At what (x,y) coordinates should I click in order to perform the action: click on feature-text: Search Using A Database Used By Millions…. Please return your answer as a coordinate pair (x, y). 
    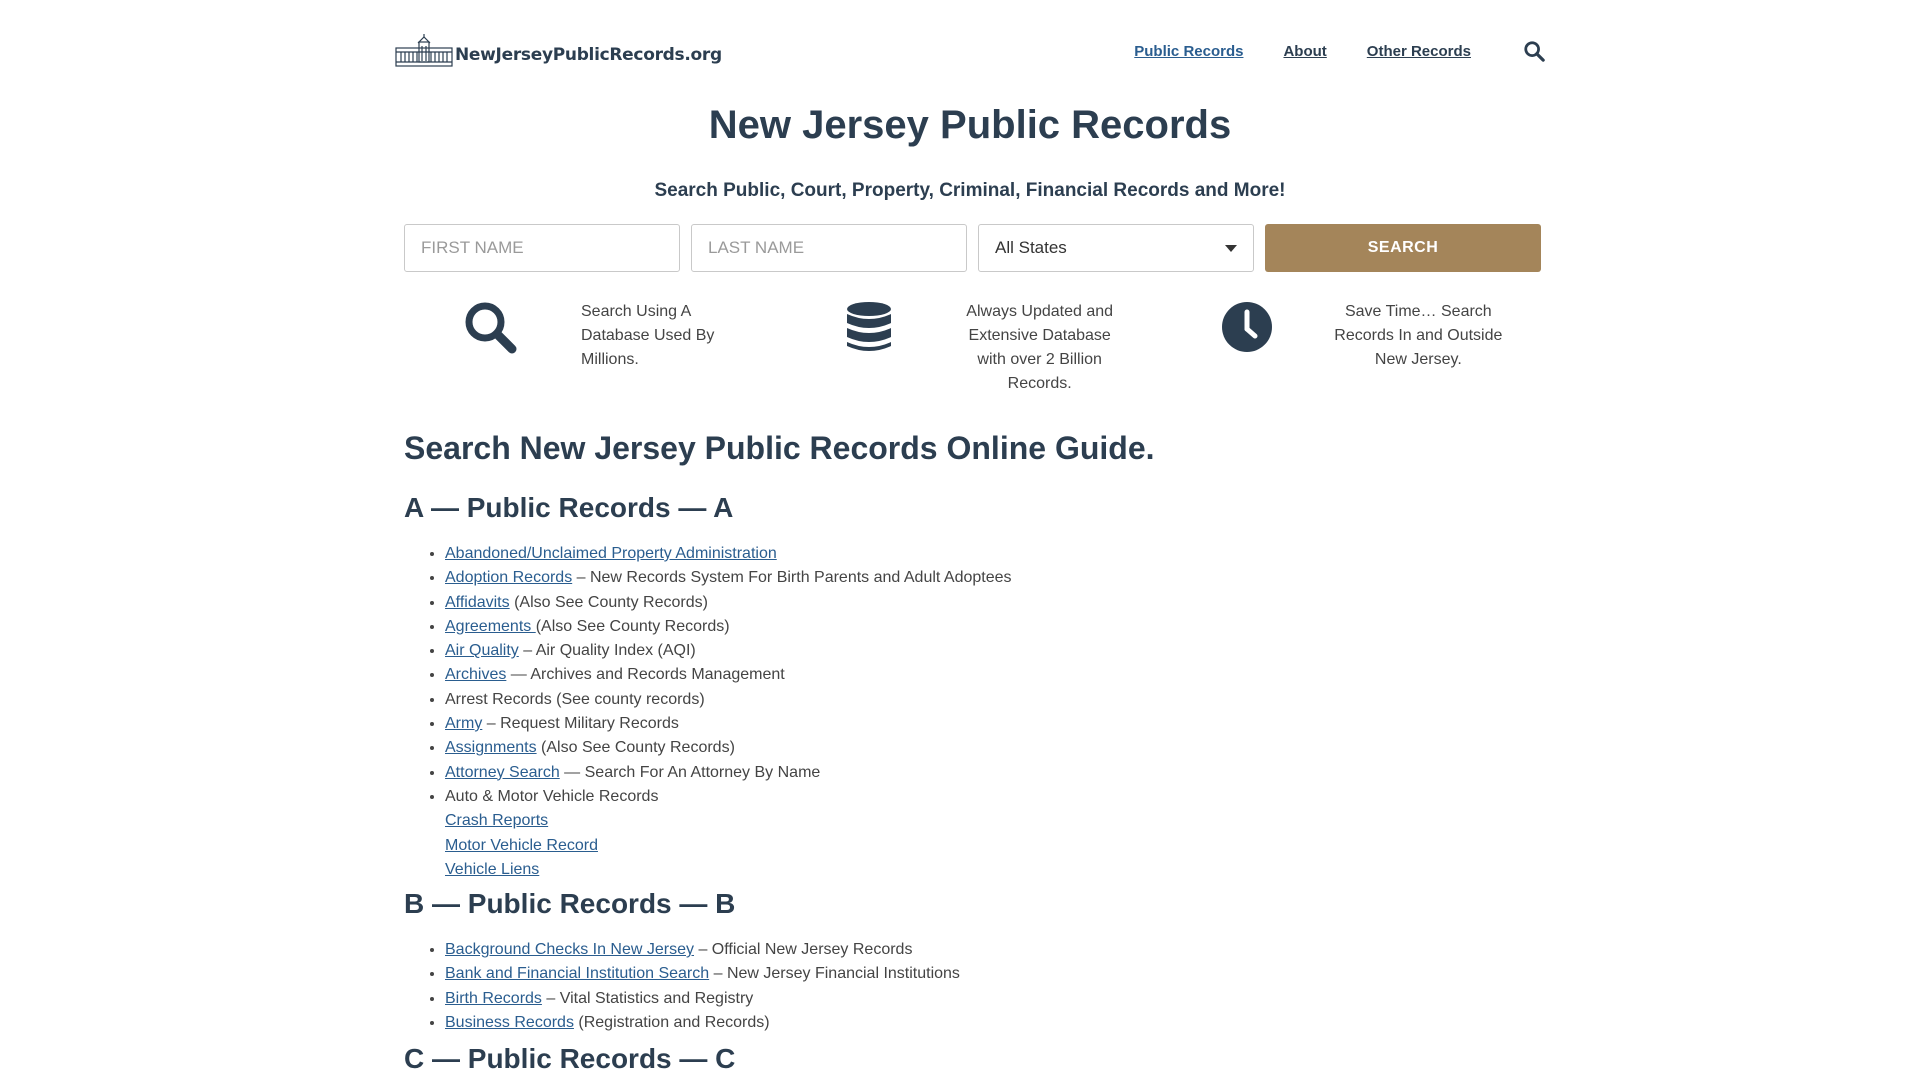
    Looking at the image, I should click on (648, 335).